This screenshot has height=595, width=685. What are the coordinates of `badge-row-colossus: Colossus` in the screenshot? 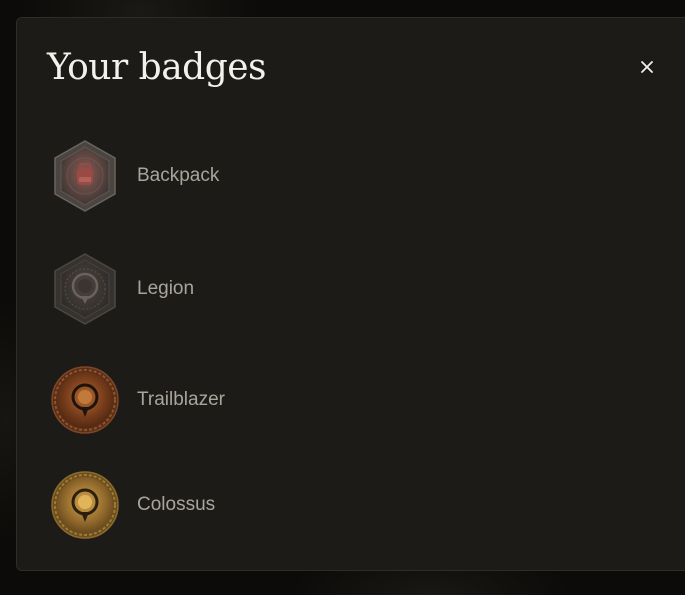 It's located at (251, 505).